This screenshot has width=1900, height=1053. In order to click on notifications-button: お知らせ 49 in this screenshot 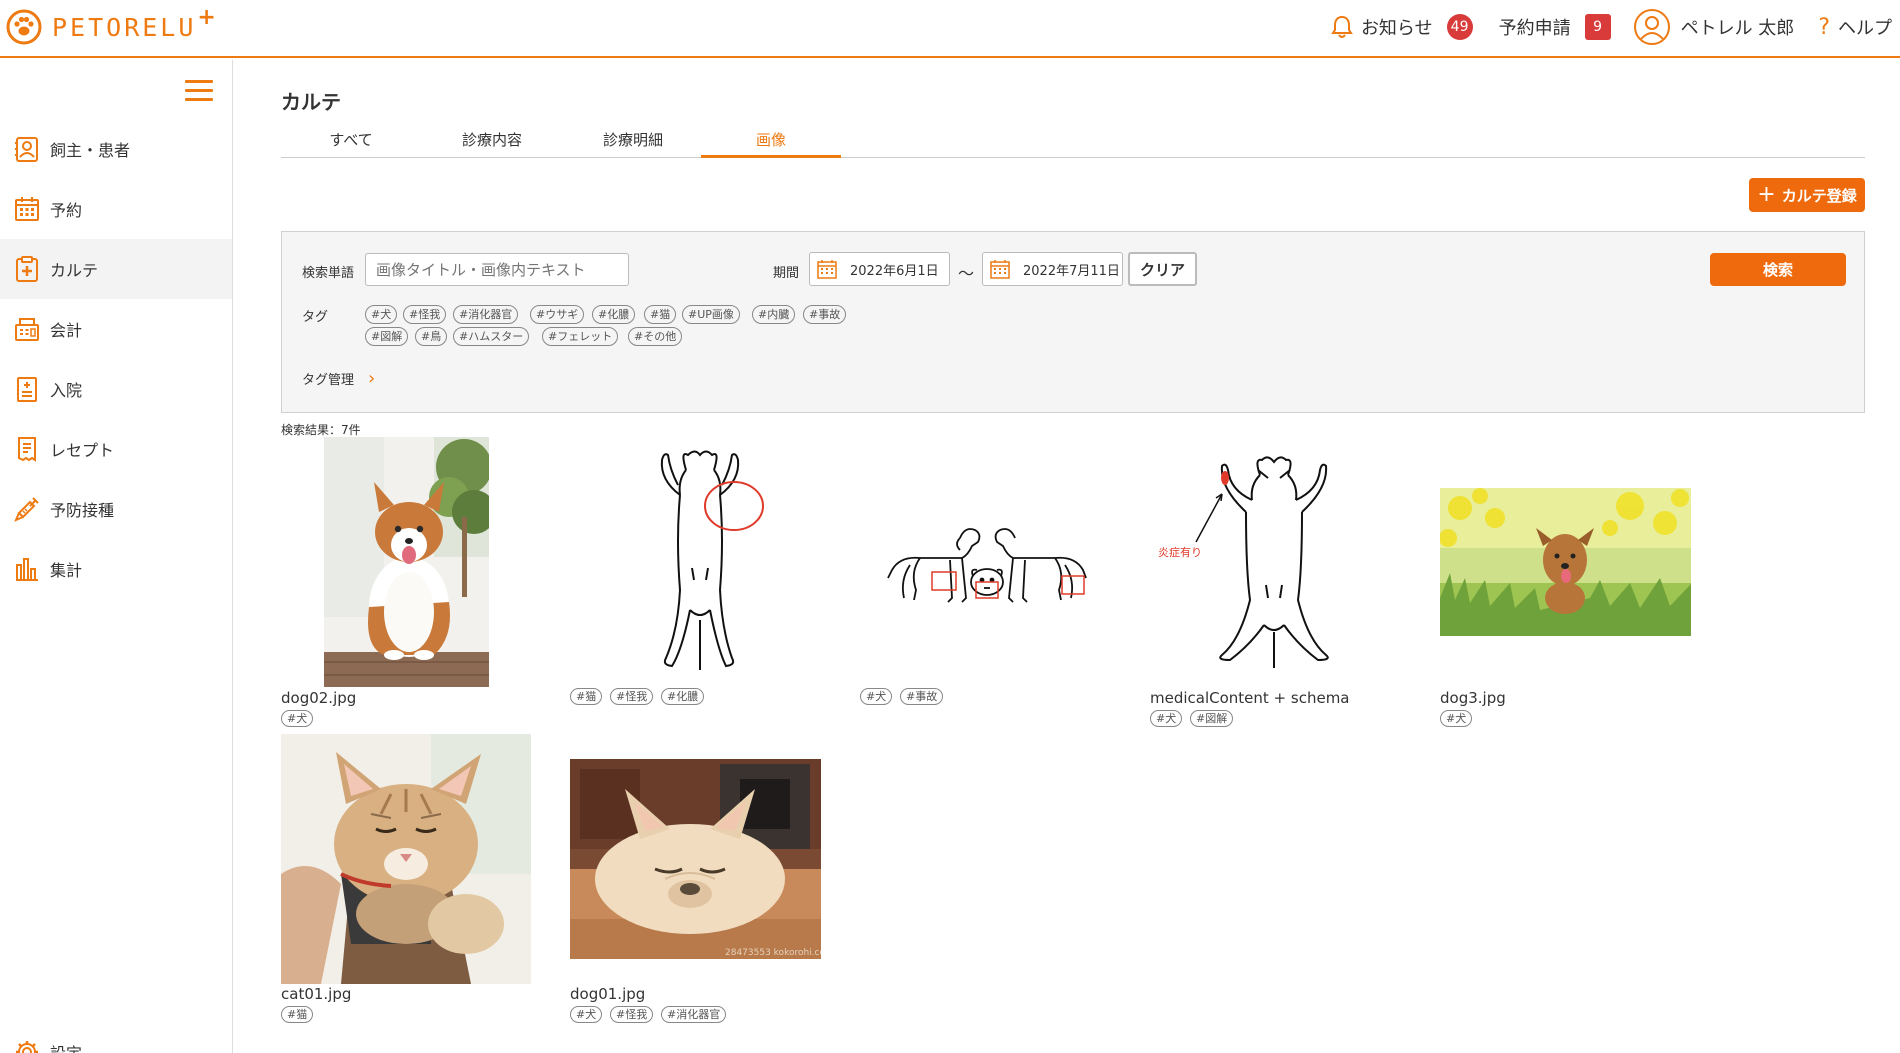, I will do `click(1402, 27)`.